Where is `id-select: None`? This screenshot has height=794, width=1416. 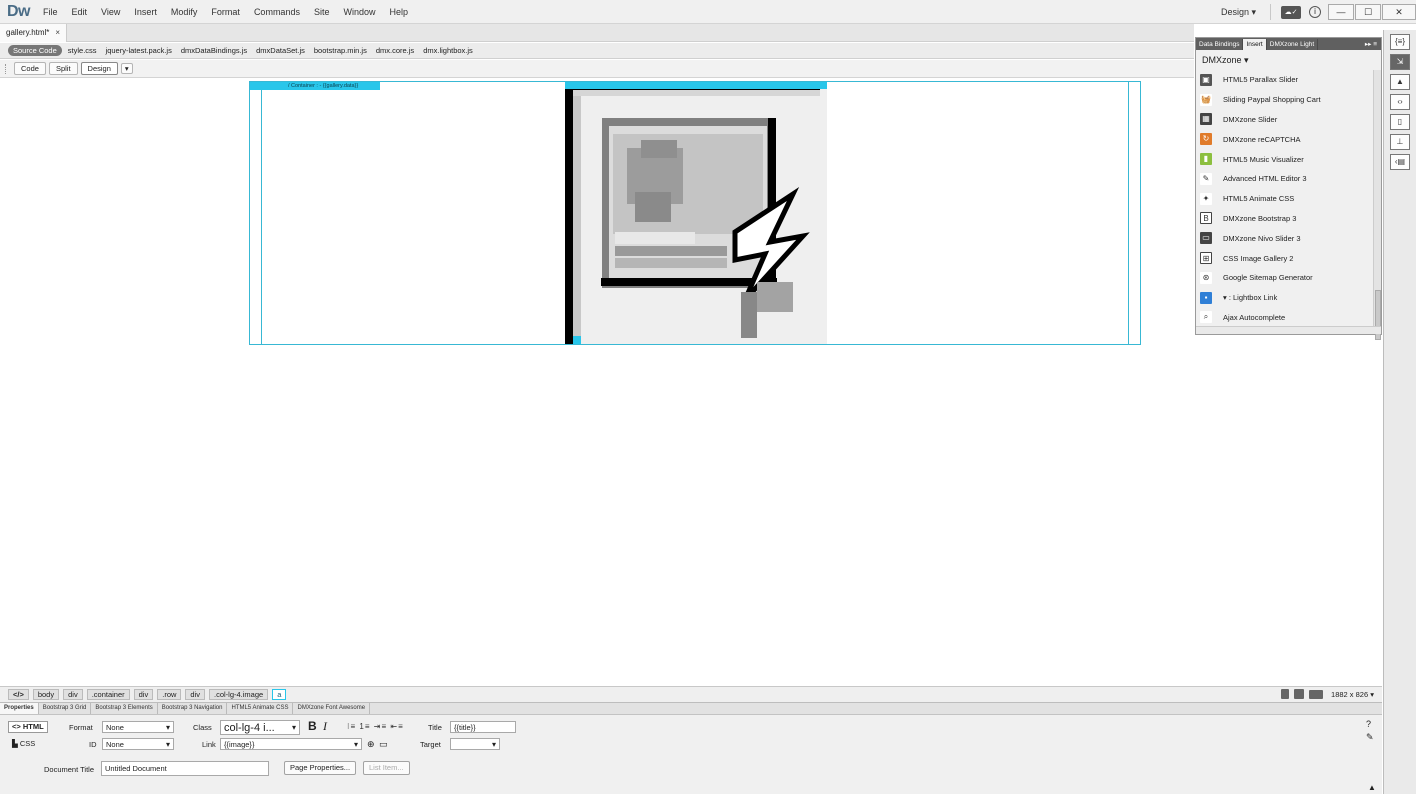
id-select: None is located at coordinates (138, 744).